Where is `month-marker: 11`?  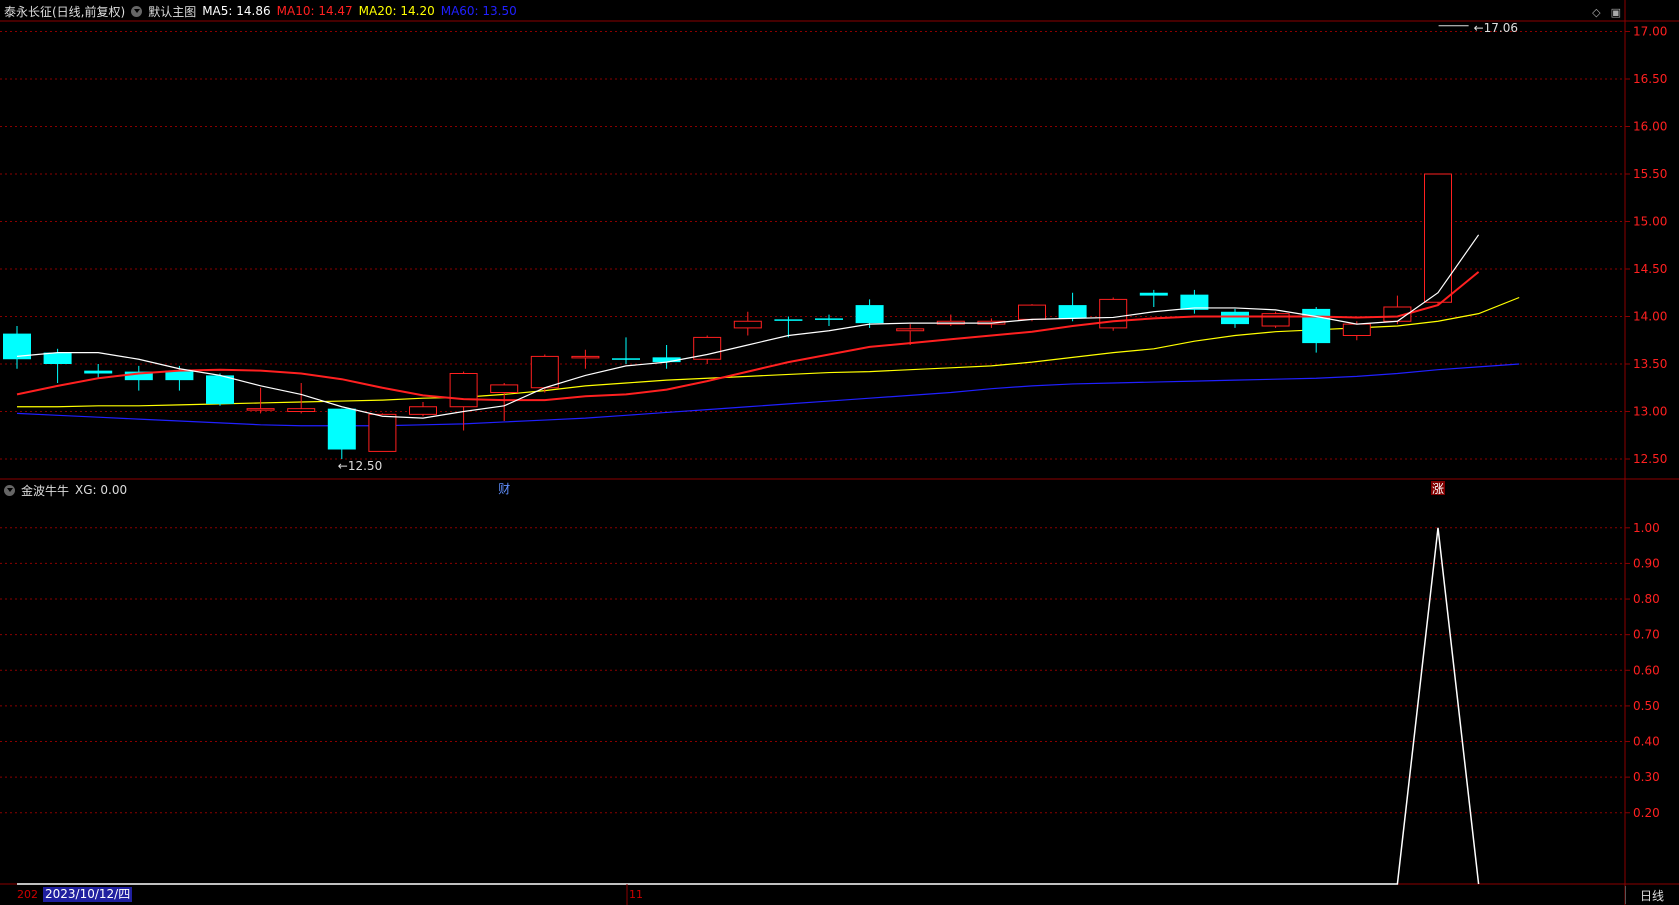 month-marker: 11 is located at coordinates (636, 894).